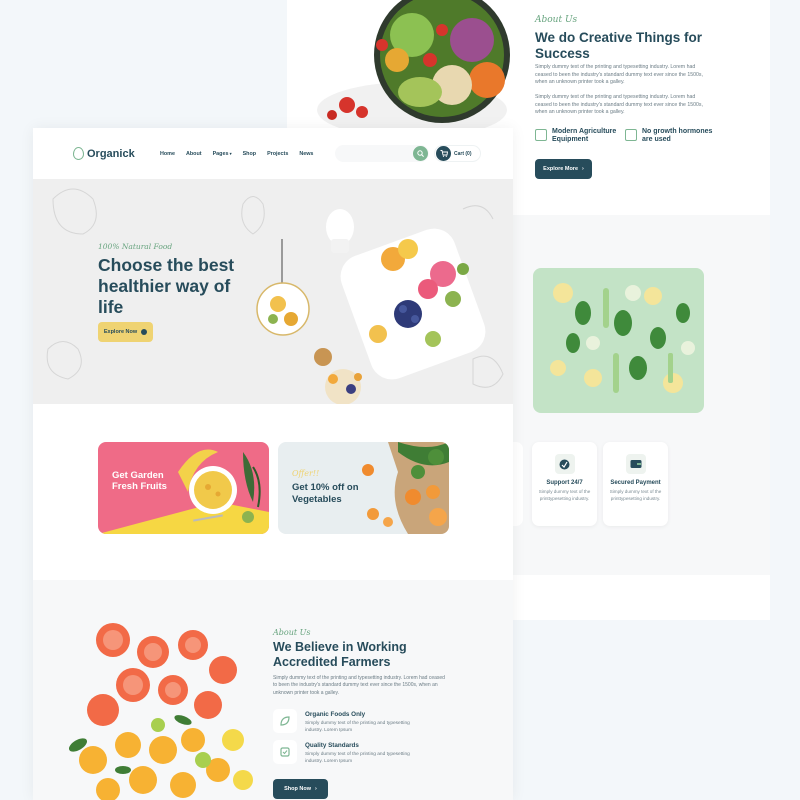 The height and width of the screenshot is (800, 800). I want to click on nav-item-news: News, so click(306, 154).